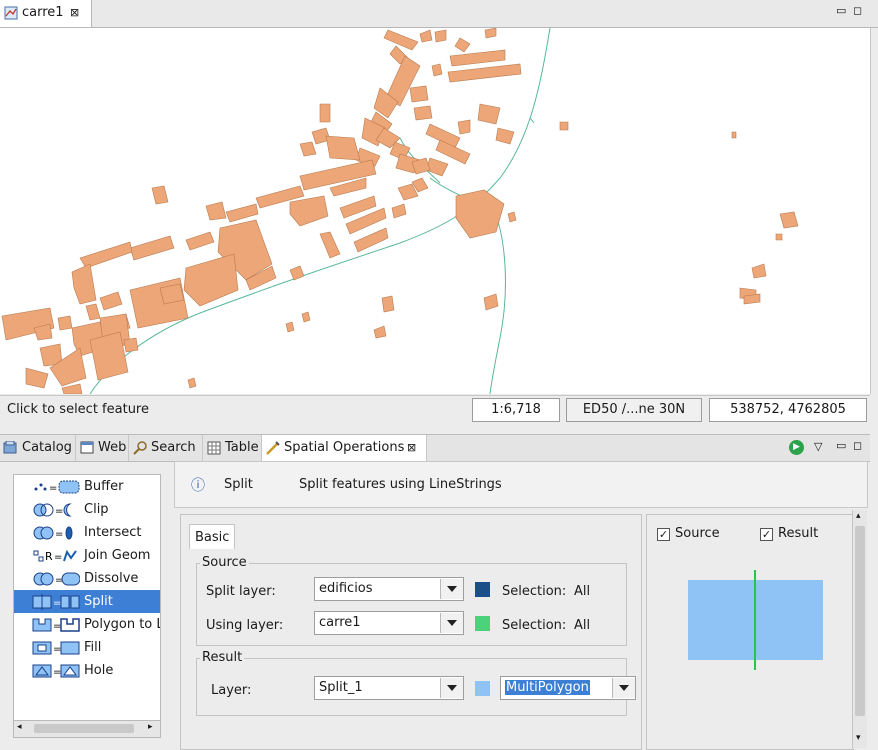 The image size is (878, 750). Describe the element at coordinates (232, 448) in the screenshot. I see `tab-table: Table` at that location.